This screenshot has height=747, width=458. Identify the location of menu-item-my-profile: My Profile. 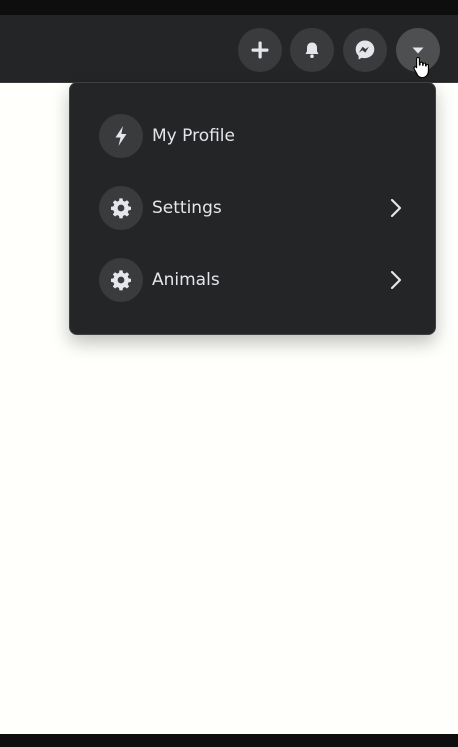
(253, 136).